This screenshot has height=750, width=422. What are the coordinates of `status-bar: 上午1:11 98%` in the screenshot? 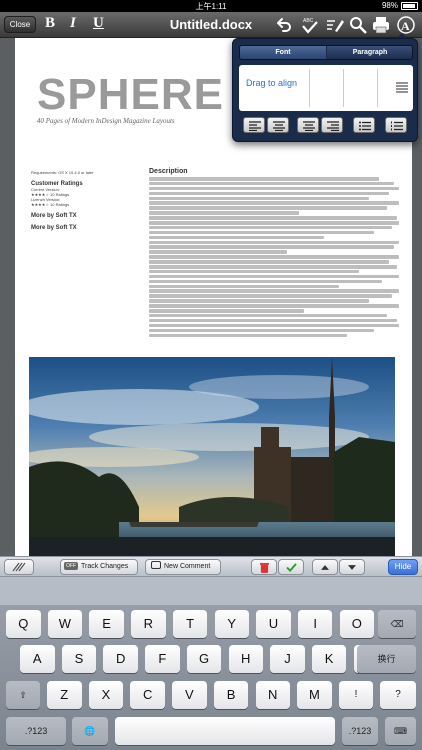 It's located at (211, 6).